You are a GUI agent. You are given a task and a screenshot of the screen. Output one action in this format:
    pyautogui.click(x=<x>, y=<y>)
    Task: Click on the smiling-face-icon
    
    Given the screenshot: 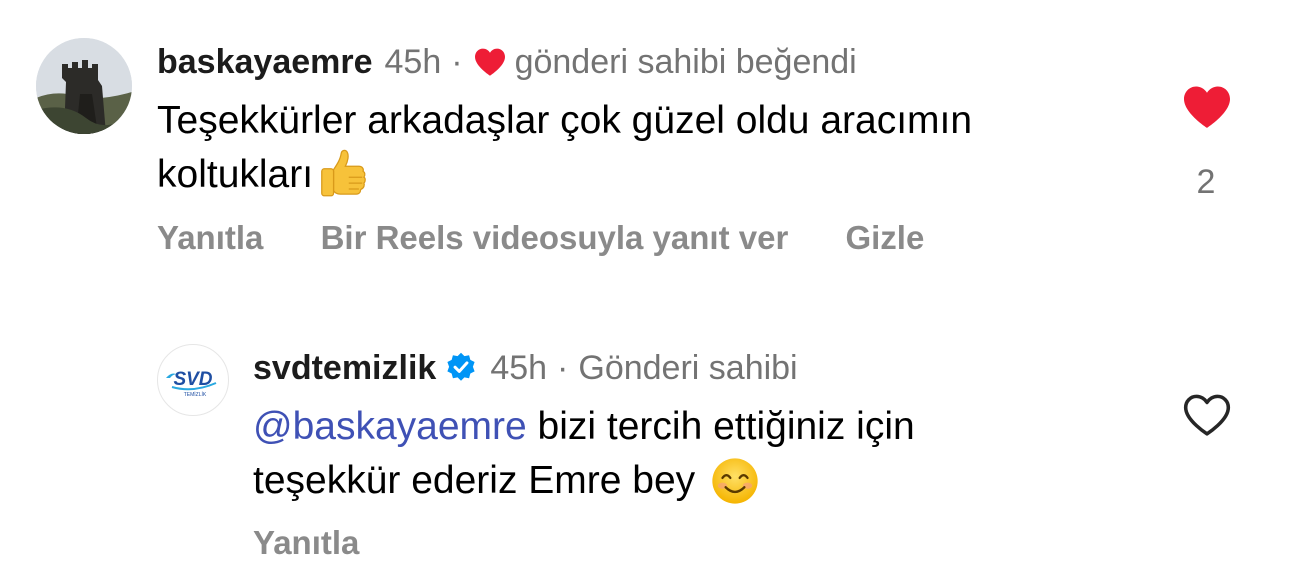 What is the action you would take?
    pyautogui.click(x=735, y=481)
    